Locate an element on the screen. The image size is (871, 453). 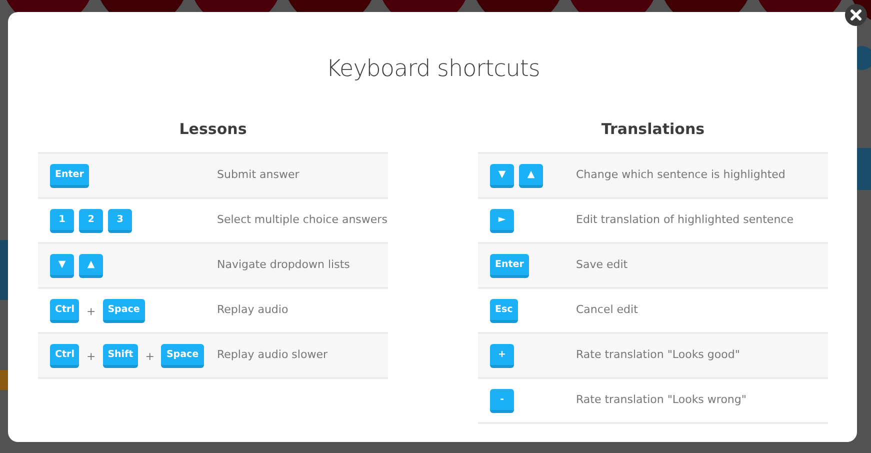
shortcut-description: Replay audio is located at coordinates (253, 310).